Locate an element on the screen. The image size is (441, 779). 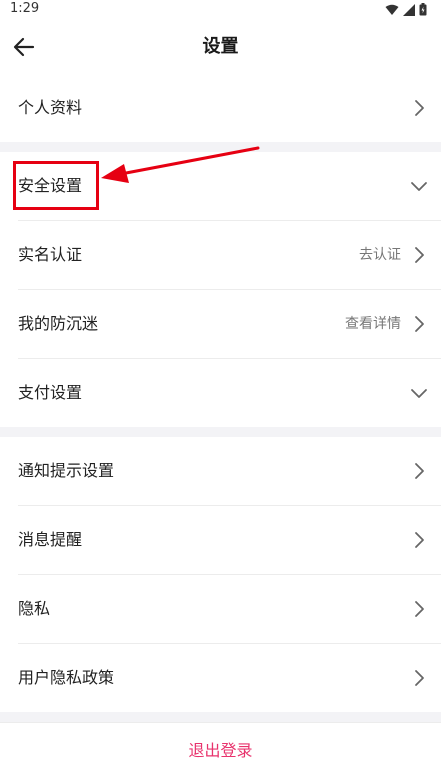
status-icons is located at coordinates (406, 9).